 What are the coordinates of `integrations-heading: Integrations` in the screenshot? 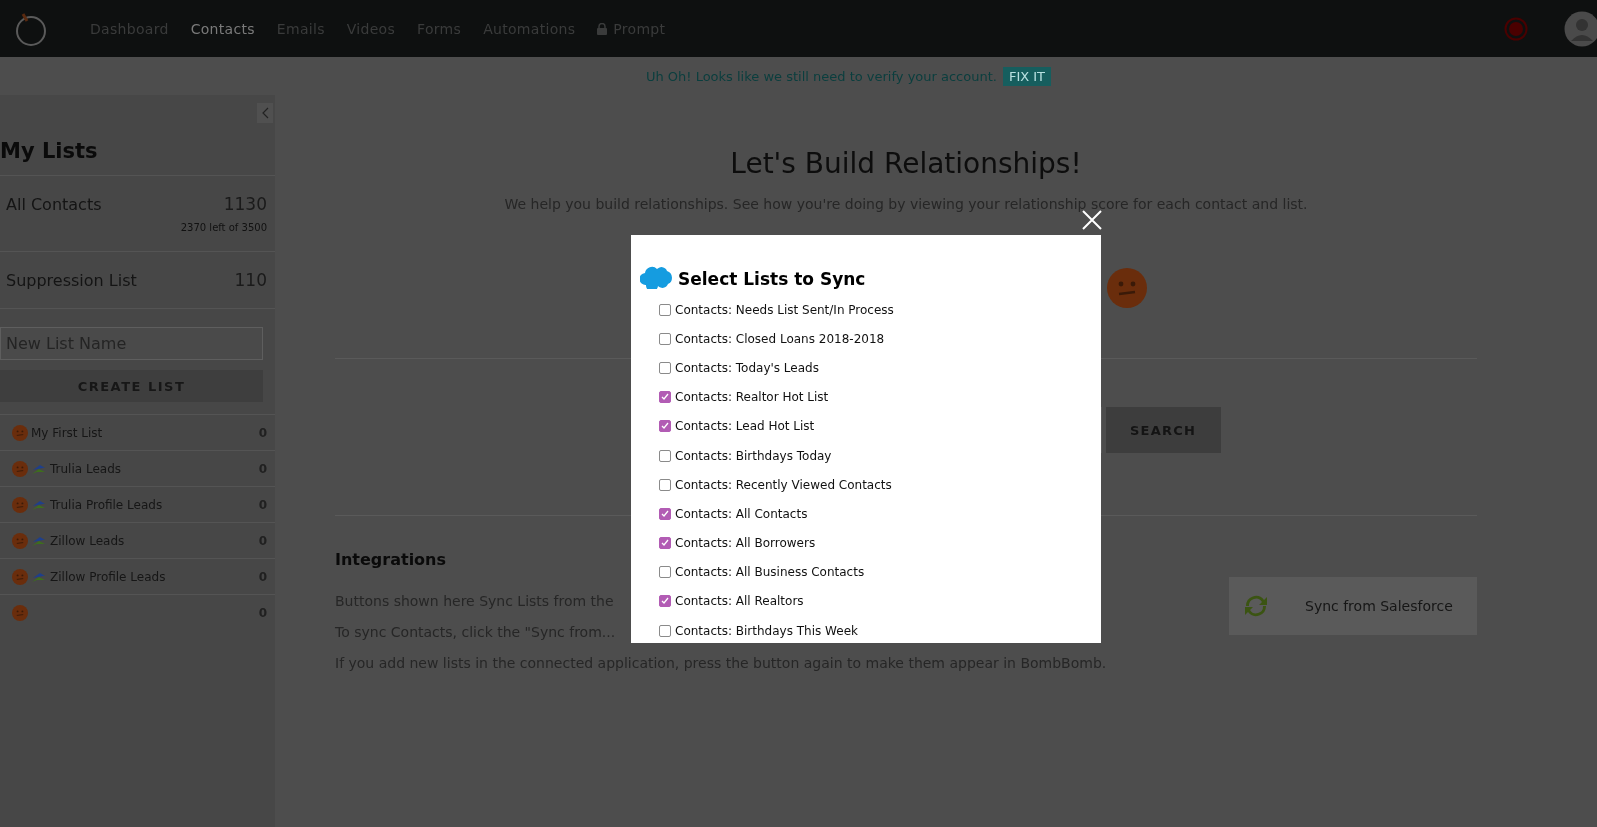 It's located at (391, 559).